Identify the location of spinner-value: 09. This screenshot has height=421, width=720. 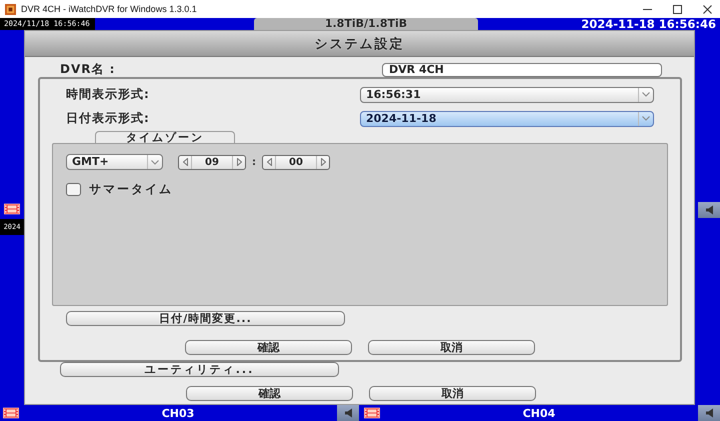
(212, 162).